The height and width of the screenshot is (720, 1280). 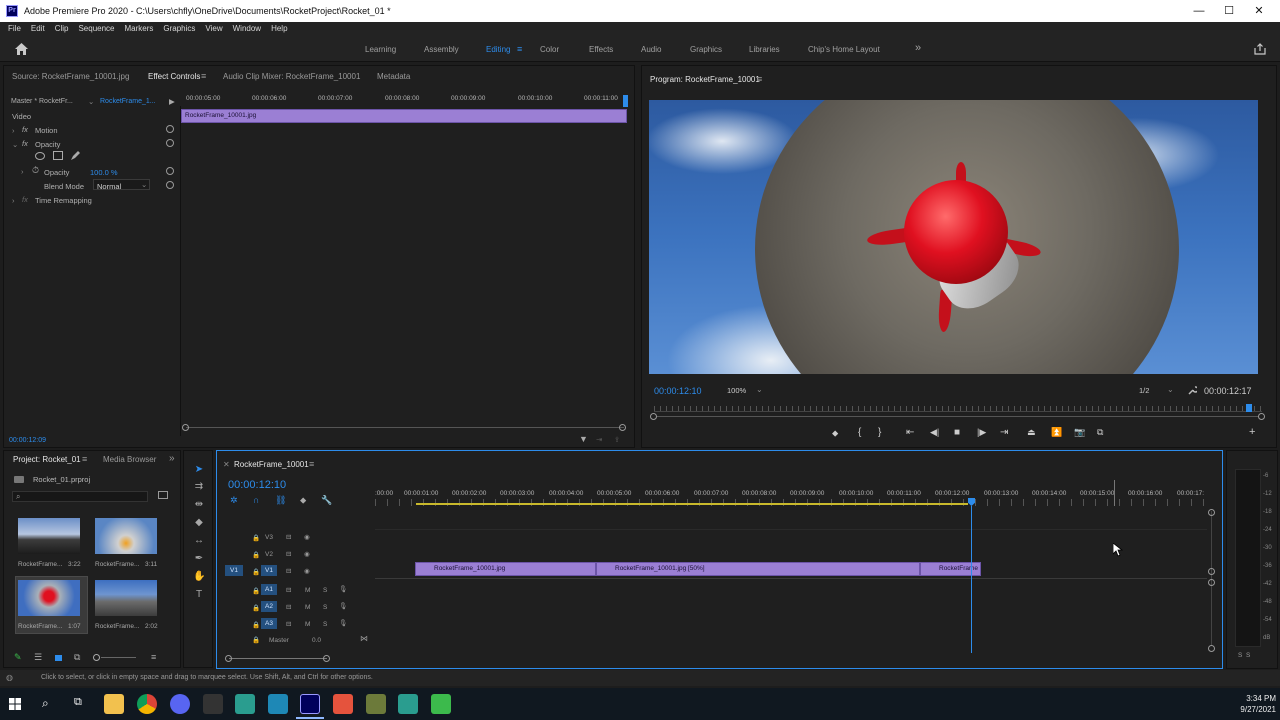 What do you see at coordinates (139, 29) in the screenshot?
I see `menu-markers: Markers` at bounding box center [139, 29].